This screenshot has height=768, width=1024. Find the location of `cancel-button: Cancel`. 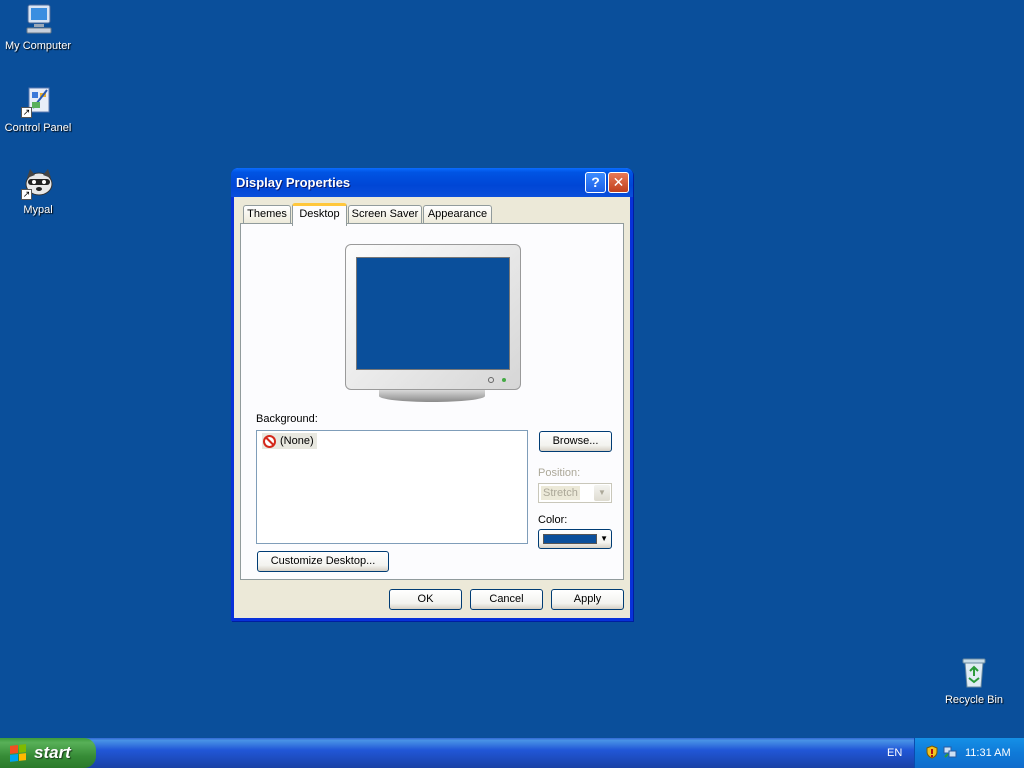

cancel-button: Cancel is located at coordinates (506, 599).